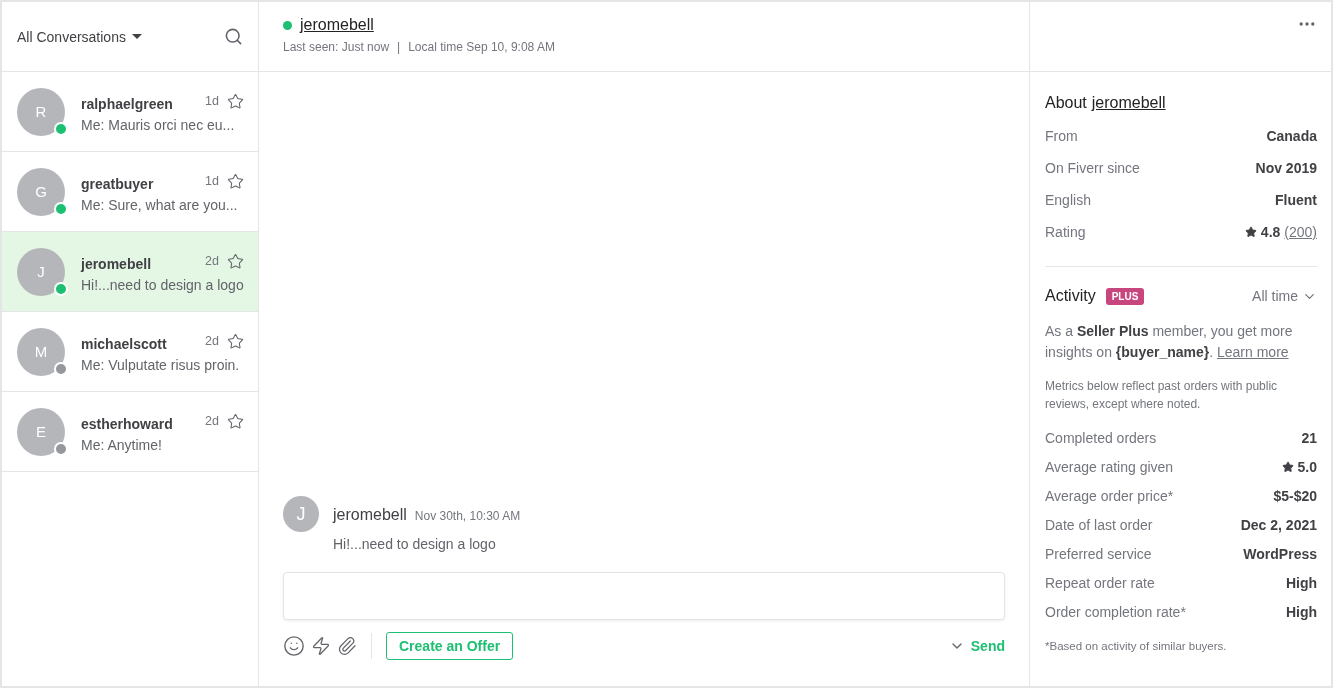 The width and height of the screenshot is (1333, 688). I want to click on row-value: 21, so click(1309, 437).